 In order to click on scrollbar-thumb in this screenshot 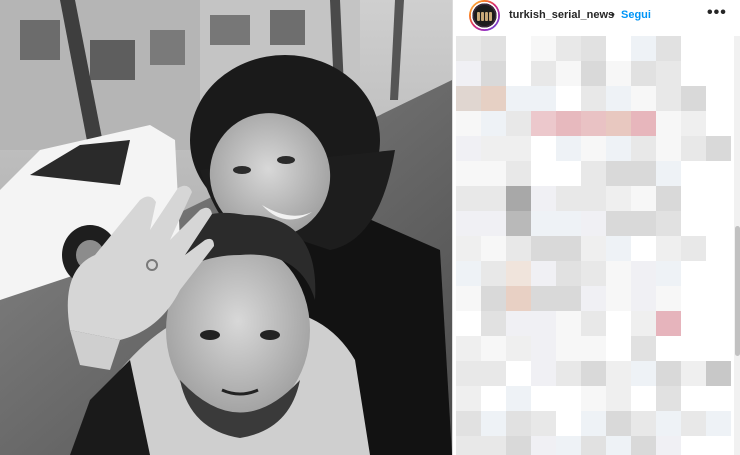, I will do `click(737, 291)`.